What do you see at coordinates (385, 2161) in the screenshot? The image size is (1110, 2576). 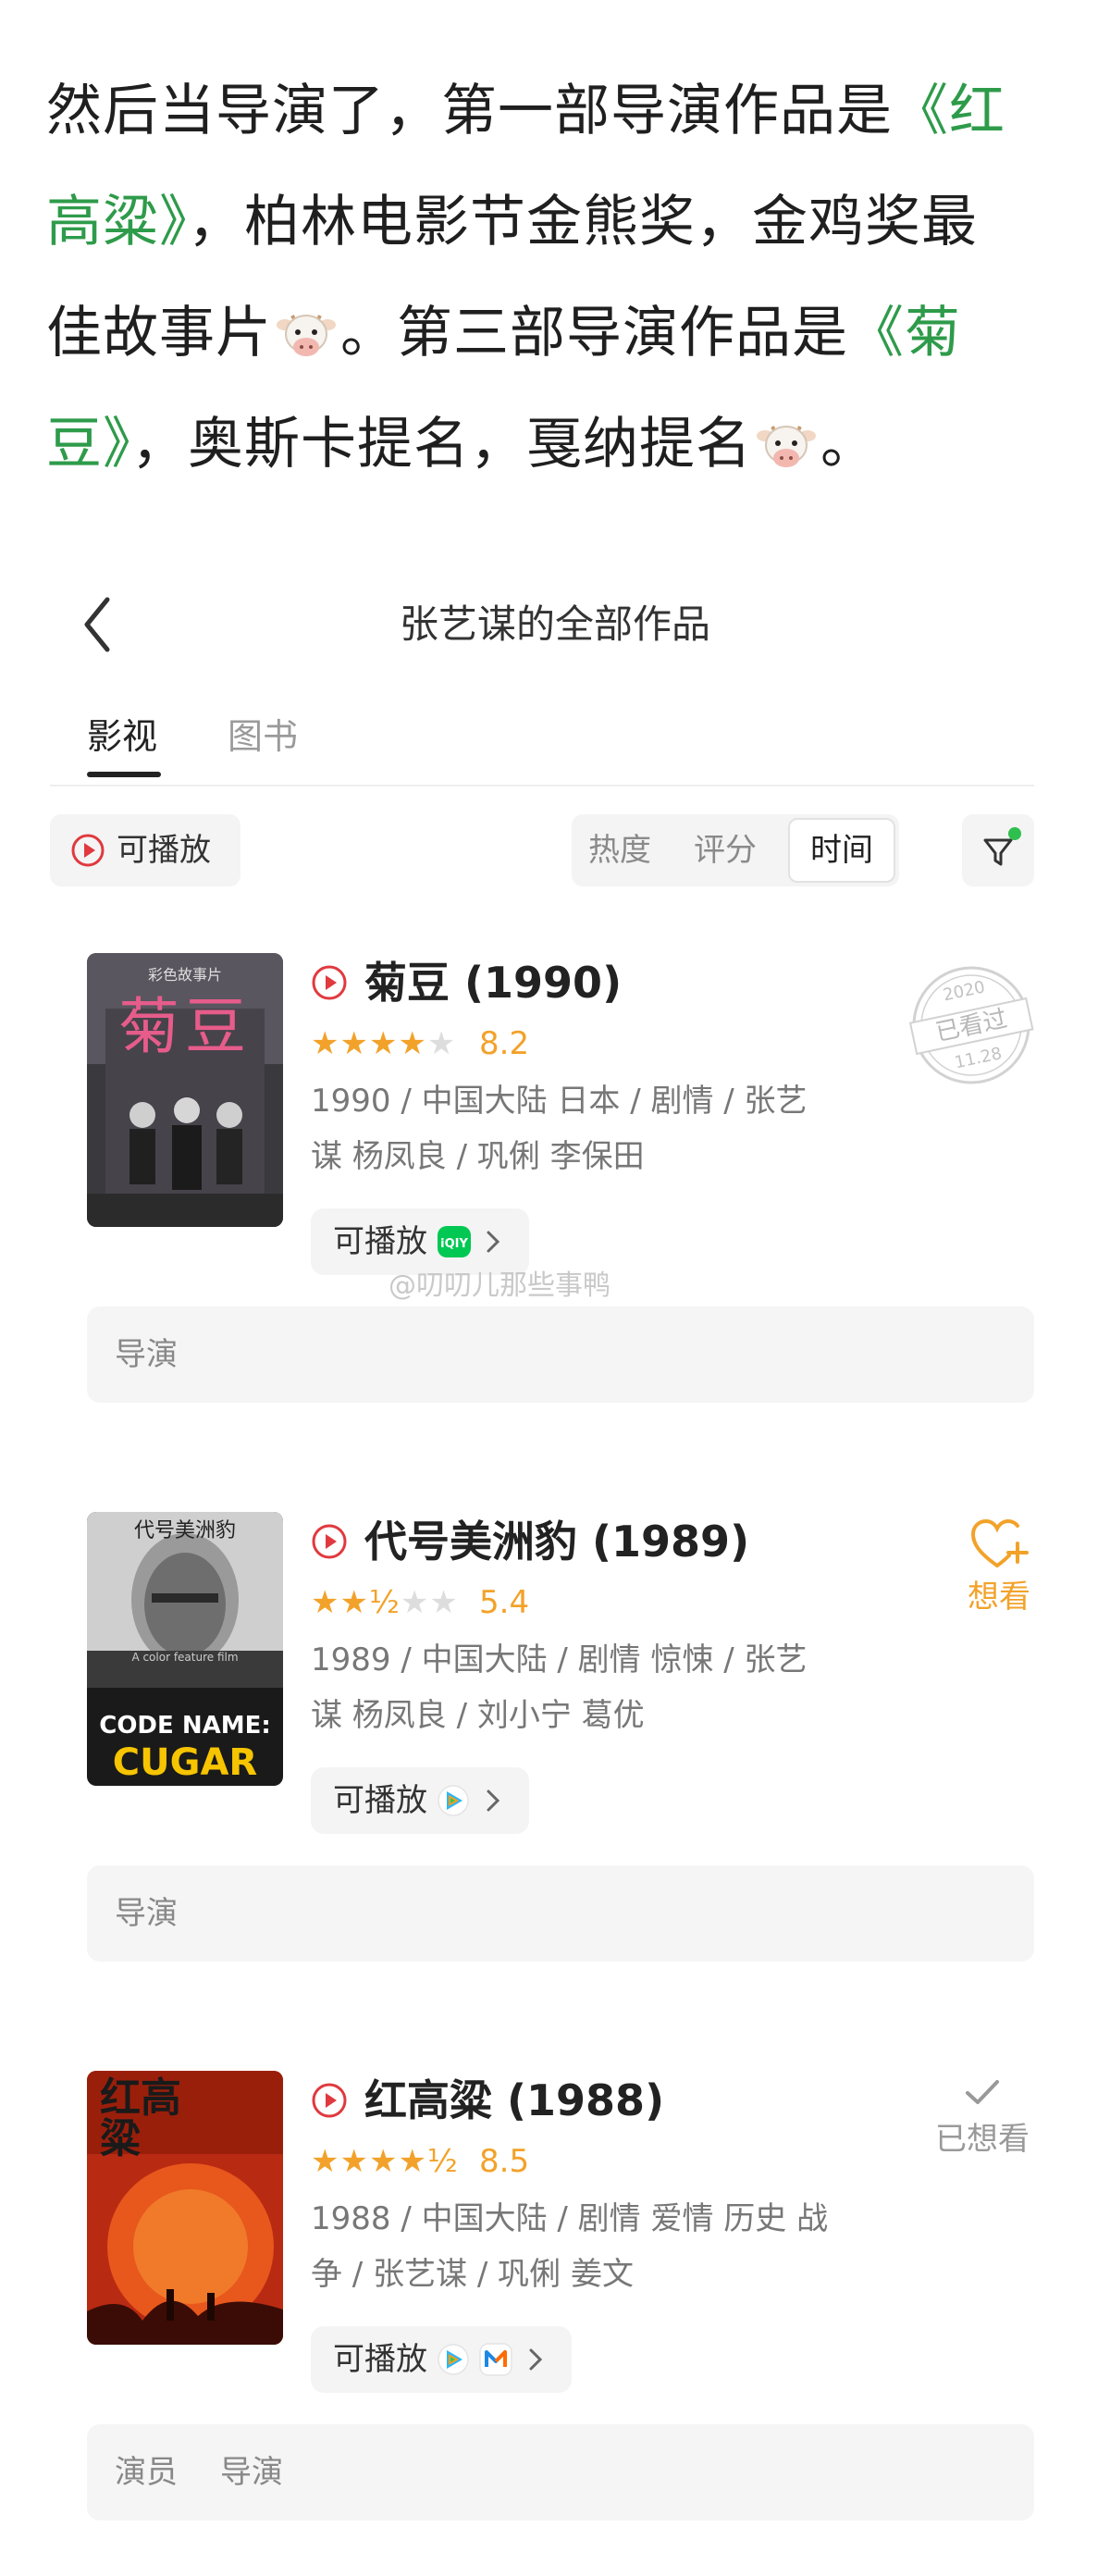 I see `star-rating: ★★★★½` at bounding box center [385, 2161].